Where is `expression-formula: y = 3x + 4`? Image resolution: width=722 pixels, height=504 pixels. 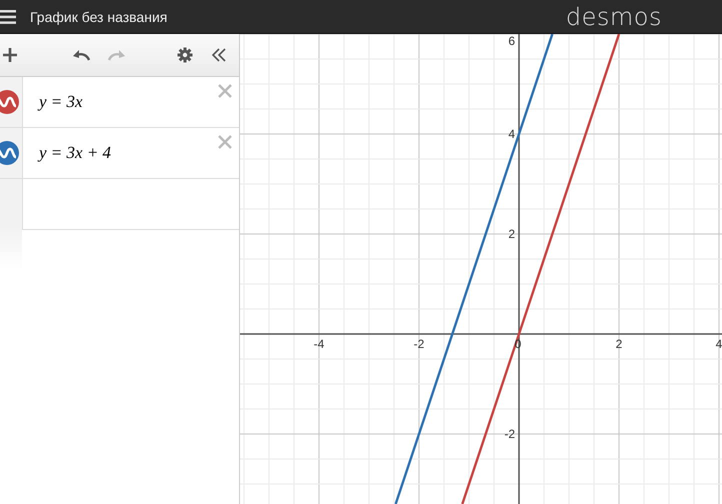 expression-formula: y = 3x + 4 is located at coordinates (75, 153).